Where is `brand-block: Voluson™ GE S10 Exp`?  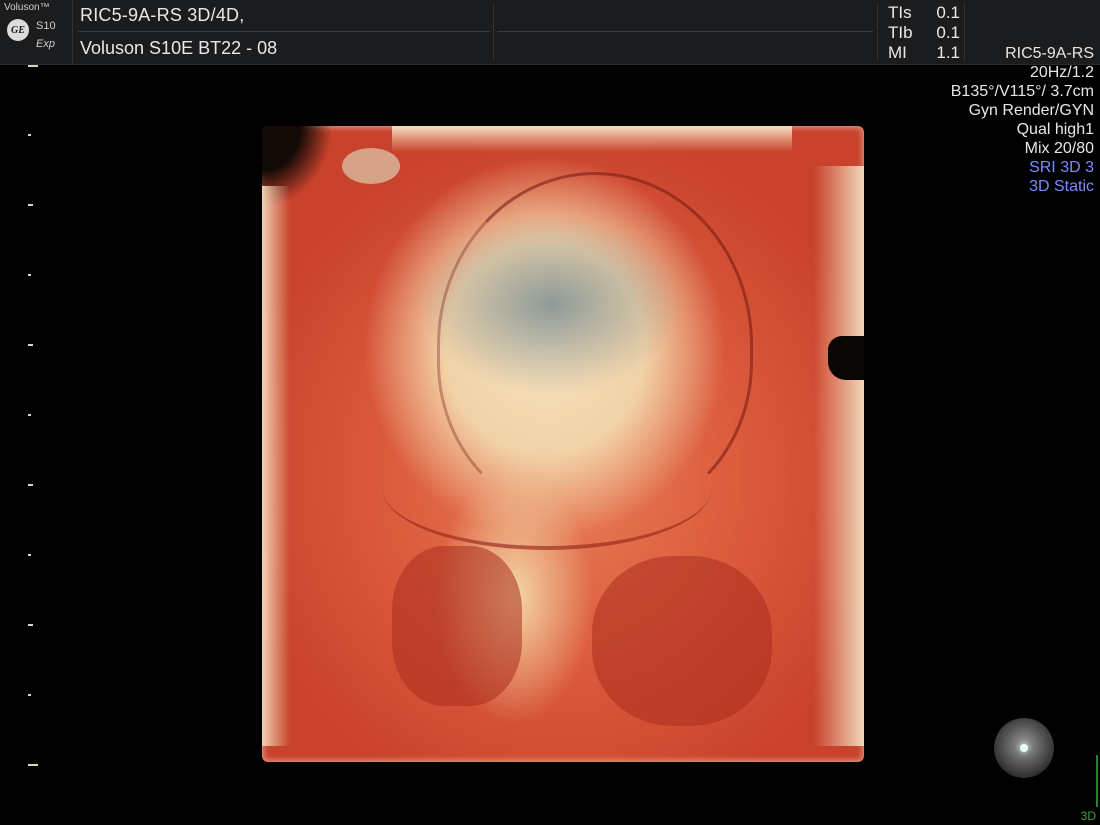 brand-block: Voluson™ GE S10 Exp is located at coordinates (36, 32).